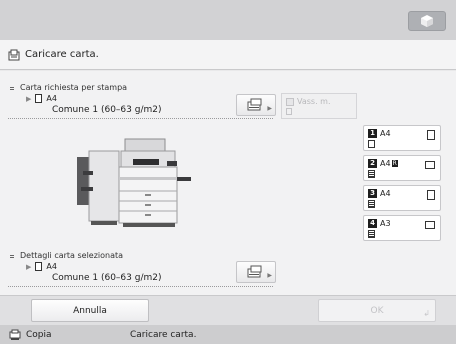  Describe the element at coordinates (402, 138) in the screenshot. I see `drawer-1-button: 1 A4` at that location.